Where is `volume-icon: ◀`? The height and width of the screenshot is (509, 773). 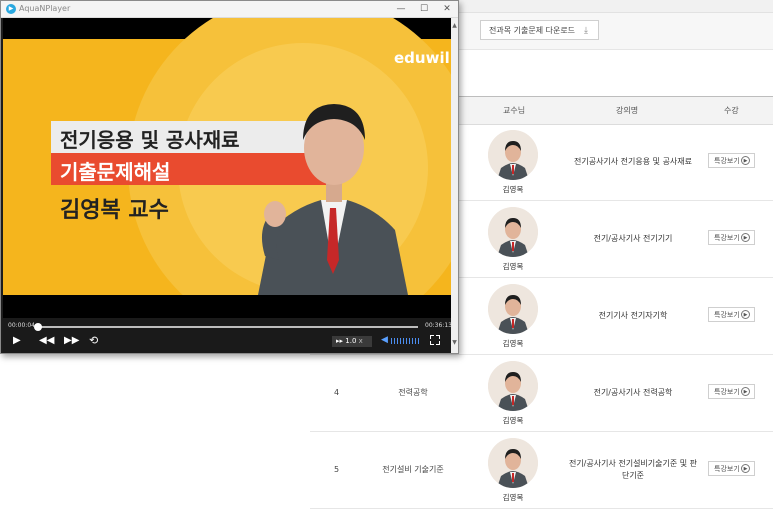
volume-icon: ◀ is located at coordinates (384, 340).